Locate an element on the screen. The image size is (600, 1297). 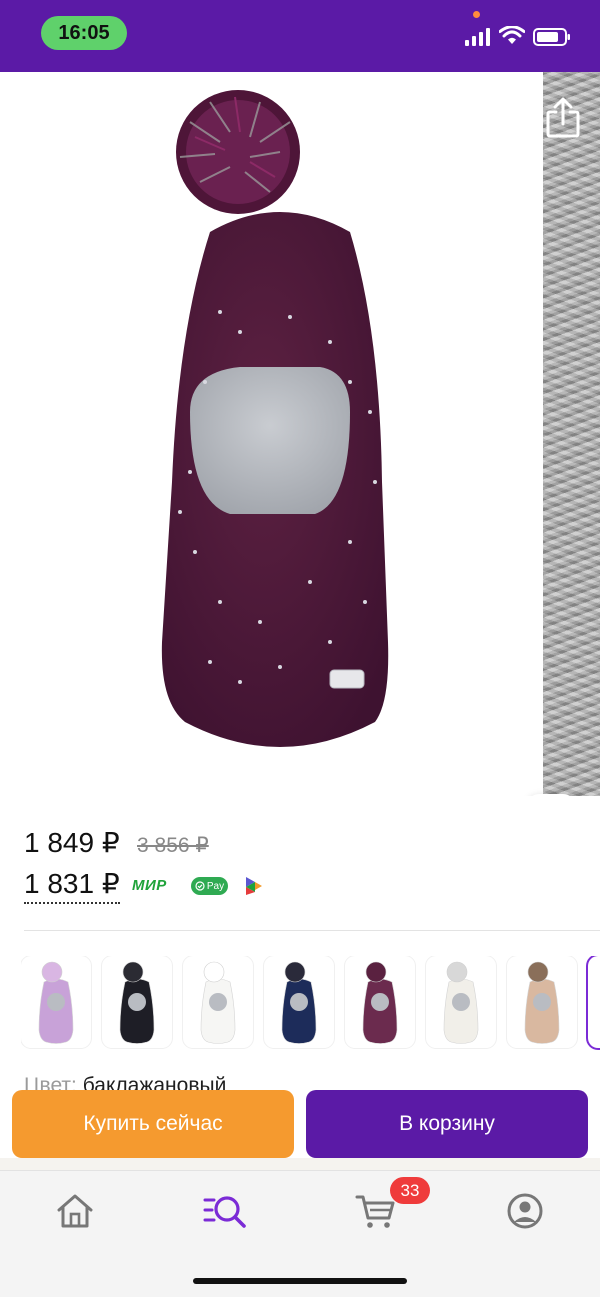
next-photo-preview is located at coordinates (571, 434).